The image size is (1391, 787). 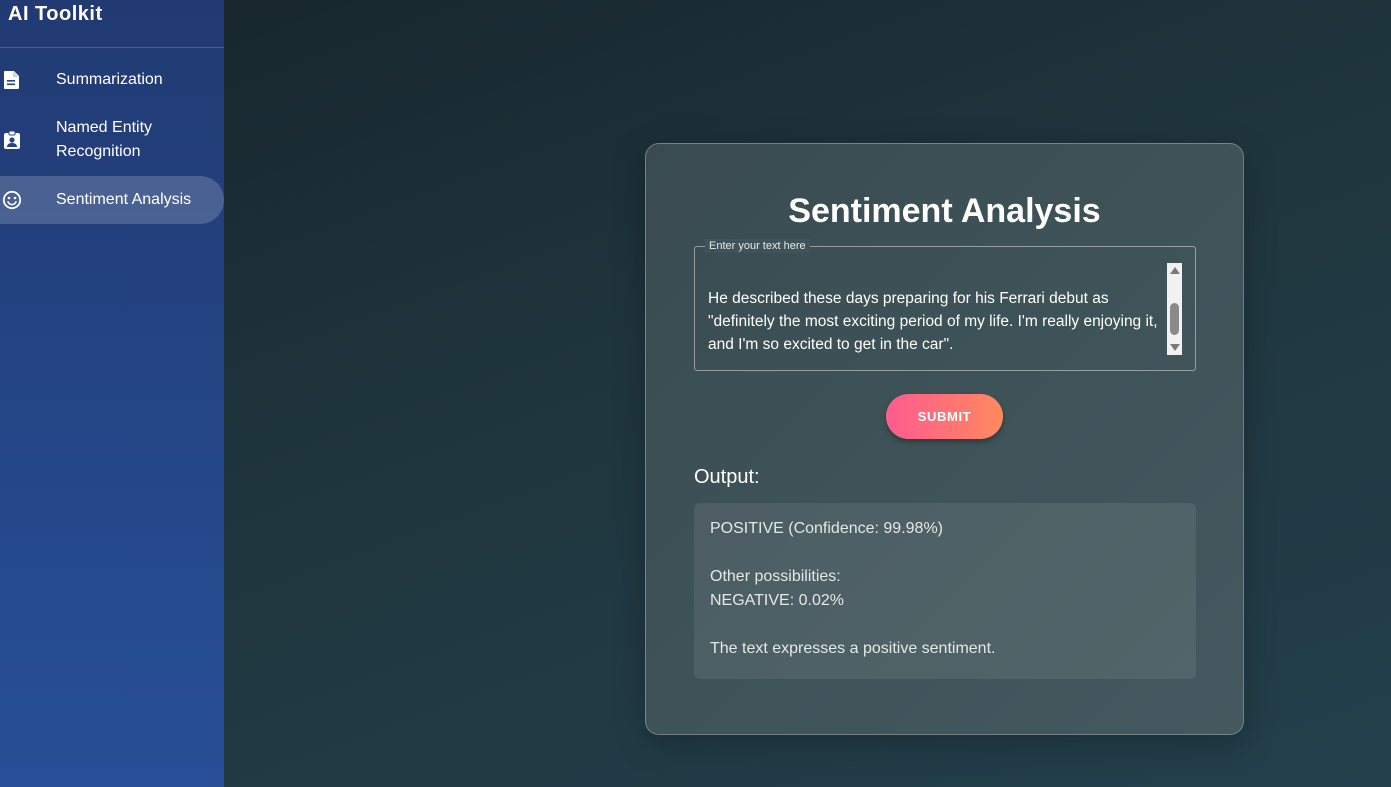 What do you see at coordinates (777, 600) in the screenshot?
I see `output-other-value: NEGATIVE: 0.02%` at bounding box center [777, 600].